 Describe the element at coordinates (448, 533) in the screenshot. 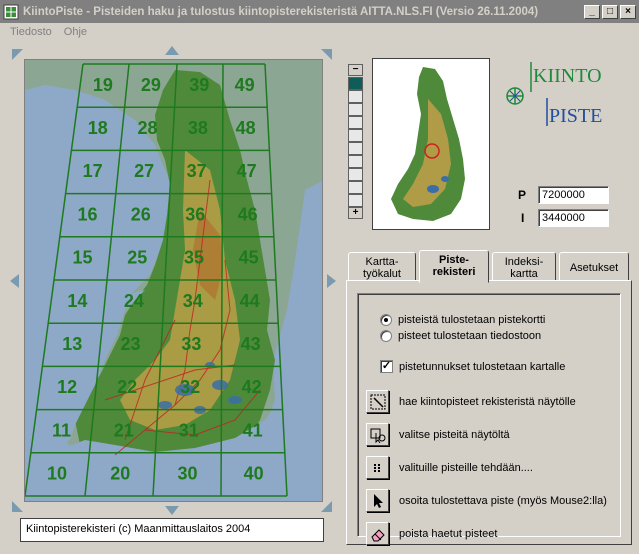

I see `clear-points-label: poista haetut pisteet` at that location.